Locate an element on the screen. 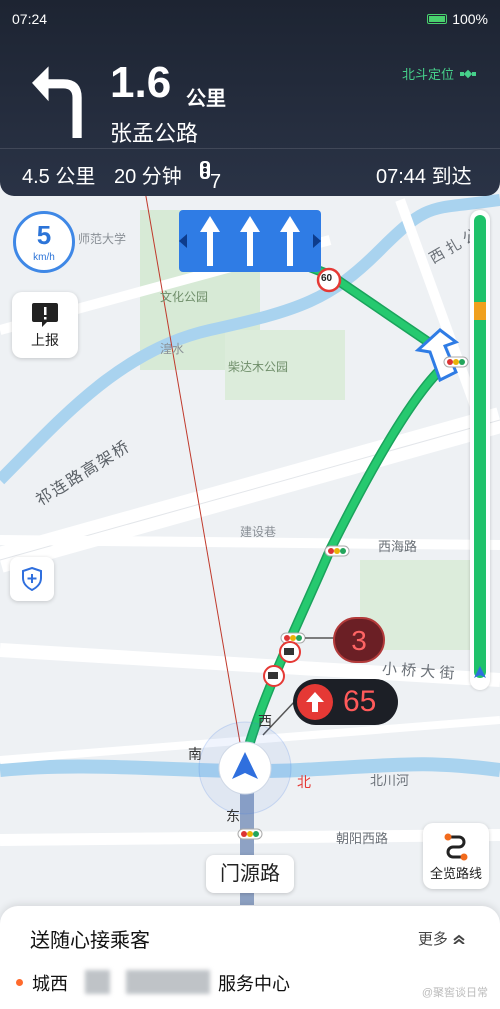 The width and height of the screenshot is (500, 1009). maneuver-distance: 1.6 is located at coordinates (141, 82).